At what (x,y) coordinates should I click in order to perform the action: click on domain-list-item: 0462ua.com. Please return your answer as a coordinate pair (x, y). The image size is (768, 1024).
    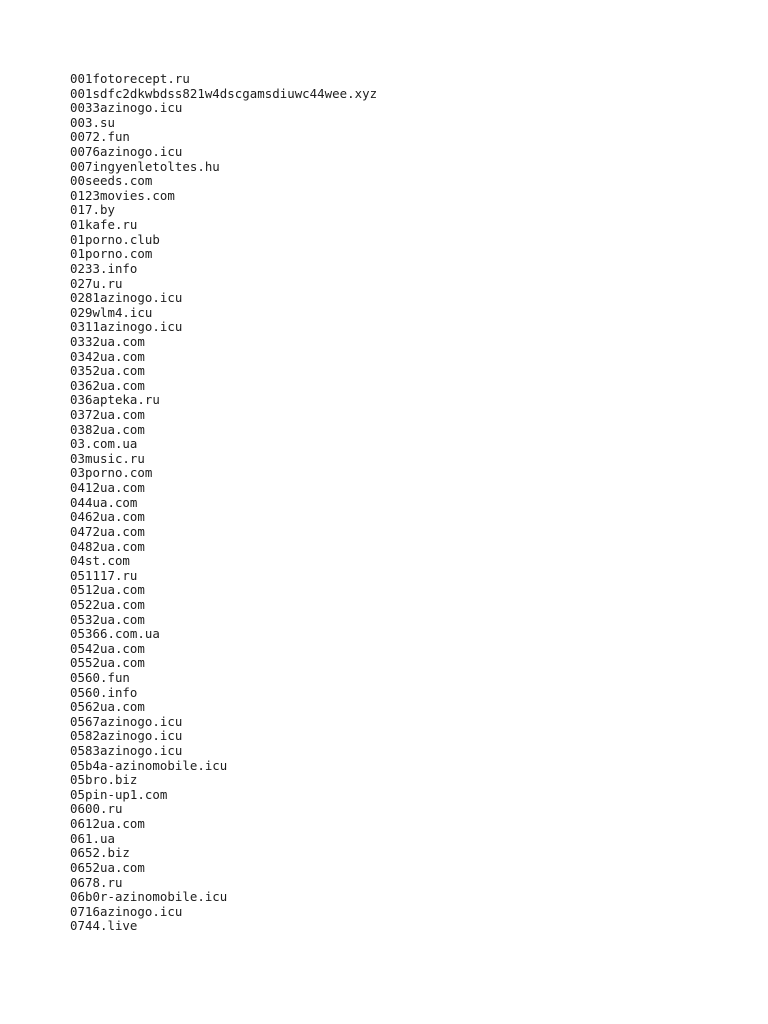
    Looking at the image, I should click on (107, 517).